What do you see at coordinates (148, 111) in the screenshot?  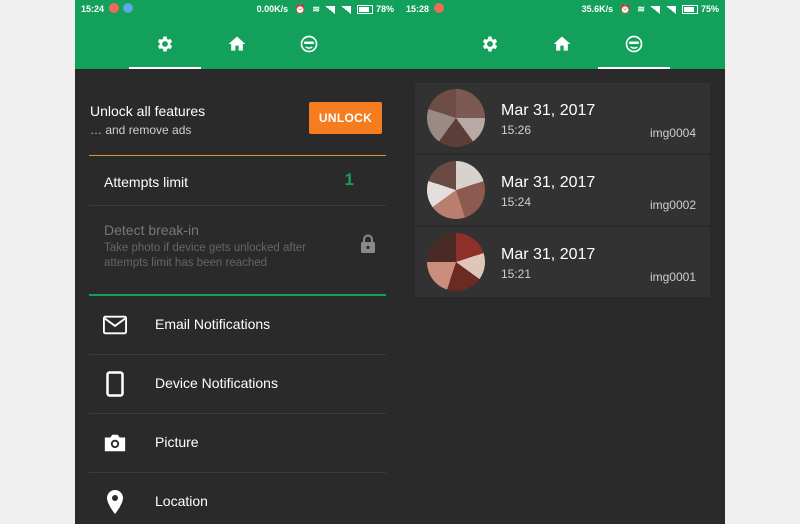 I see `unlock-title: Unlock all features` at bounding box center [148, 111].